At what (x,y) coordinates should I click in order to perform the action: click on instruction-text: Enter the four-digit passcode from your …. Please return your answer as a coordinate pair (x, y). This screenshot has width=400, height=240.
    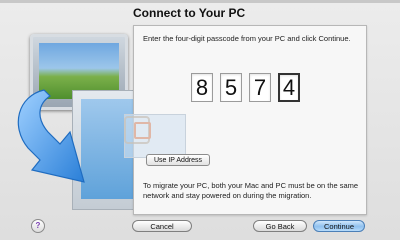
    Looking at the image, I should click on (247, 38).